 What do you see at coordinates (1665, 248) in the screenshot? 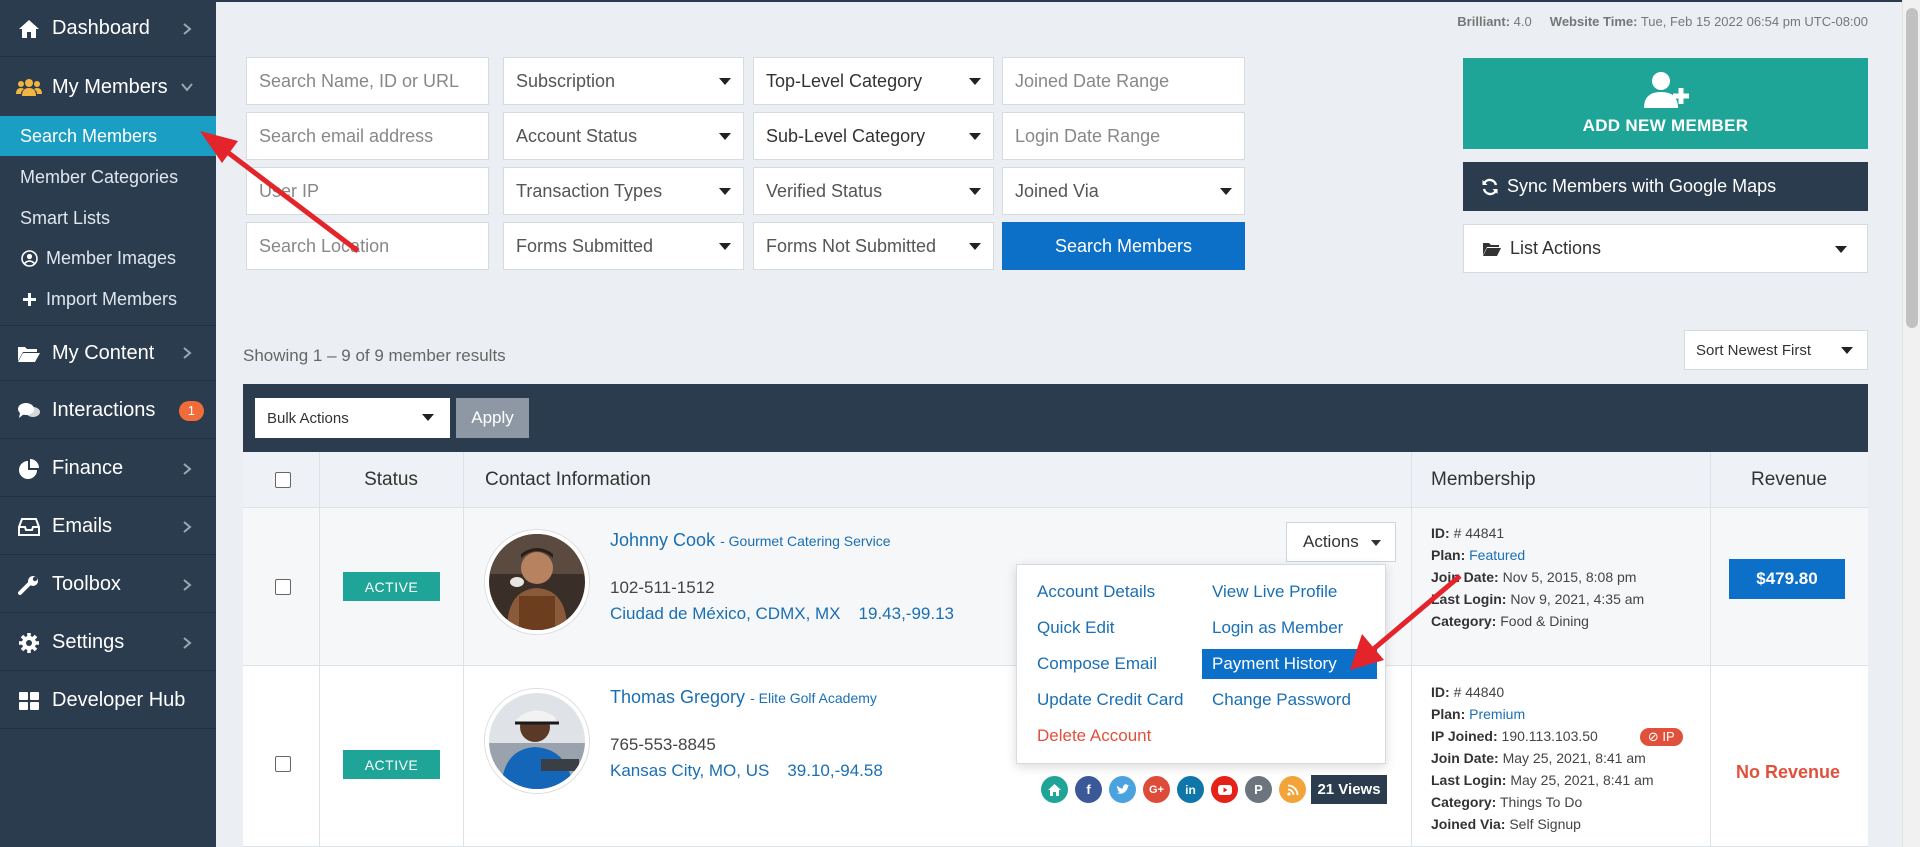
I see `list-actions-dropdown: List Actions` at bounding box center [1665, 248].